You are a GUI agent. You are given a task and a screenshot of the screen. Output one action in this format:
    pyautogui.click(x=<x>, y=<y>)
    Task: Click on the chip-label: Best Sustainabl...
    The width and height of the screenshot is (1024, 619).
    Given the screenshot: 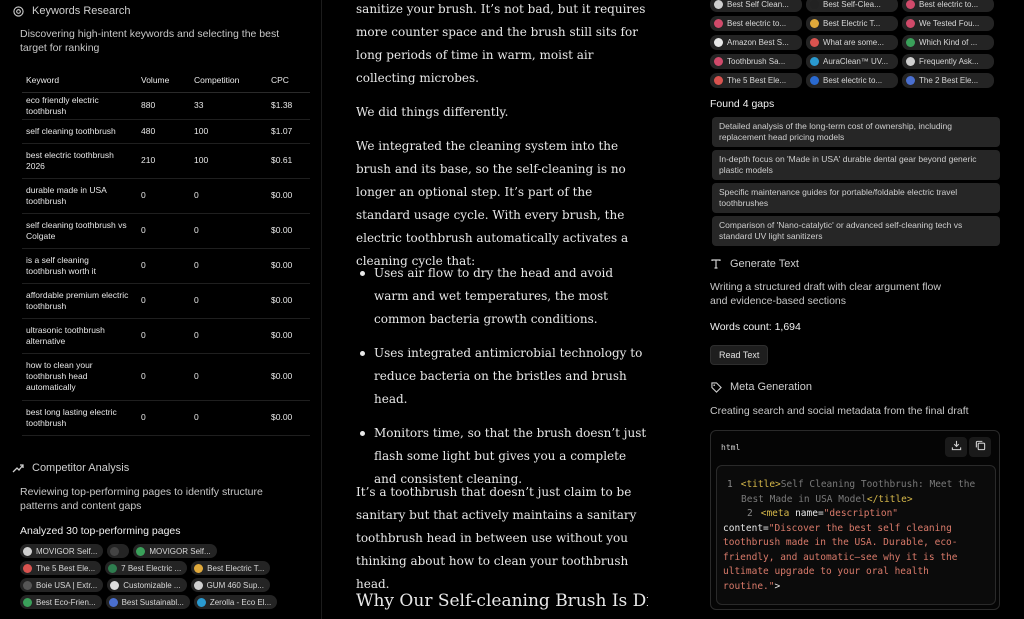 What is the action you would take?
    pyautogui.click(x=152, y=602)
    